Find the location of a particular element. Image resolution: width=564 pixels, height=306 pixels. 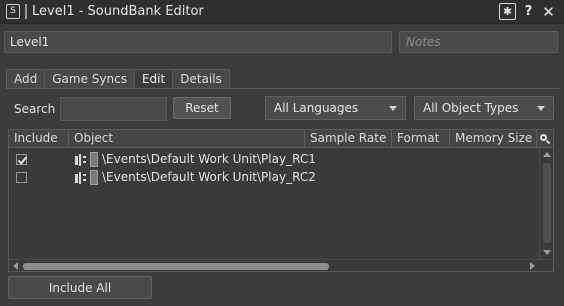

include-all-button: Include All is located at coordinates (80, 287).